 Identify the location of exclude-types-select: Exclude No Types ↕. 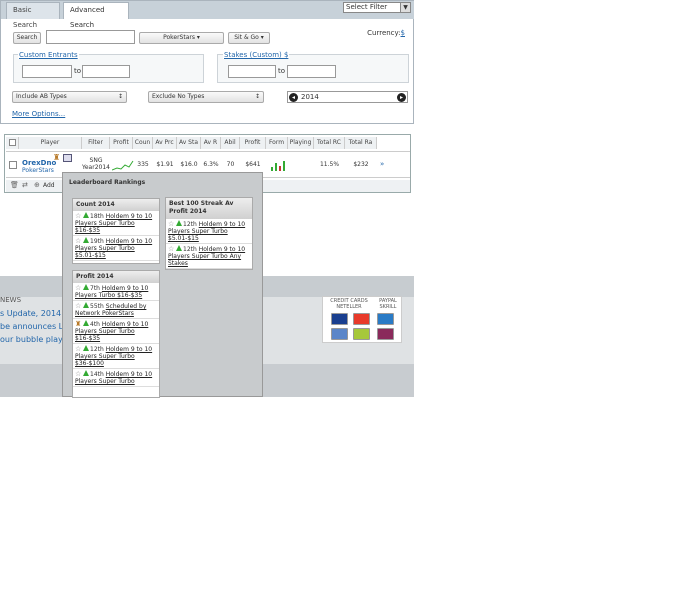
(206, 97).